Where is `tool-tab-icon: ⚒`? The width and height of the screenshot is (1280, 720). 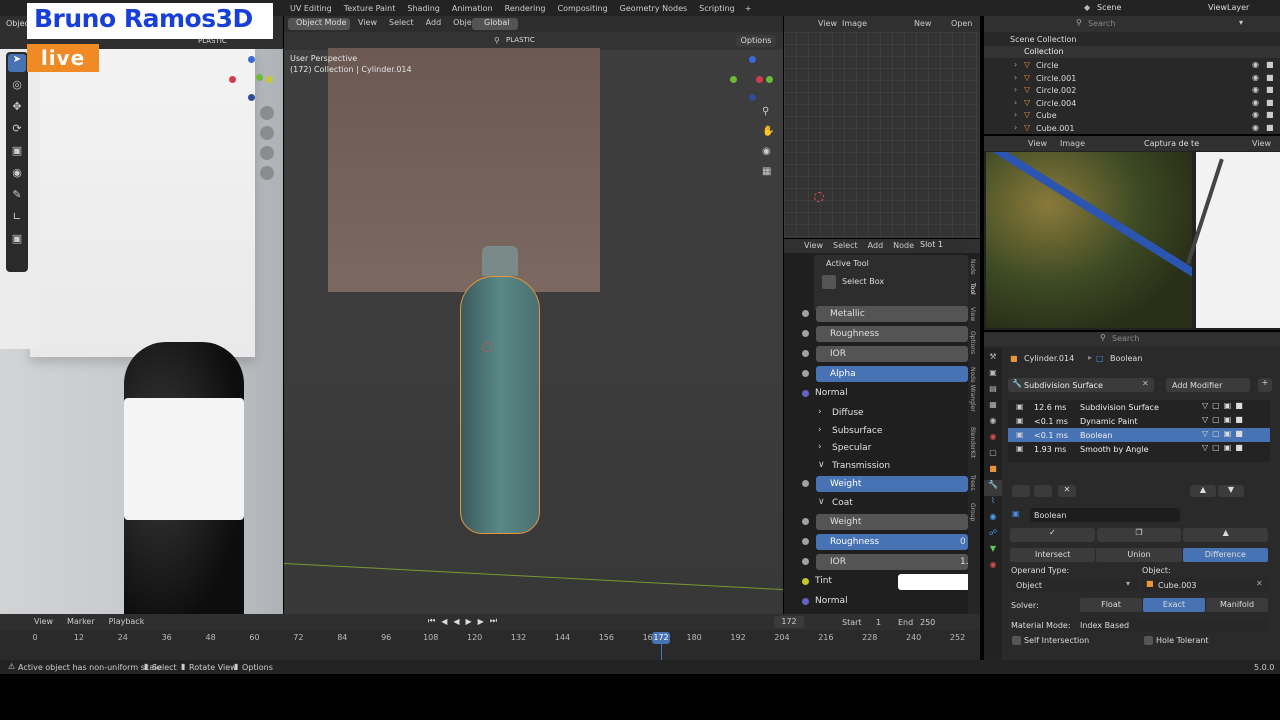
tool-tab-icon: ⚒ is located at coordinates (993, 360).